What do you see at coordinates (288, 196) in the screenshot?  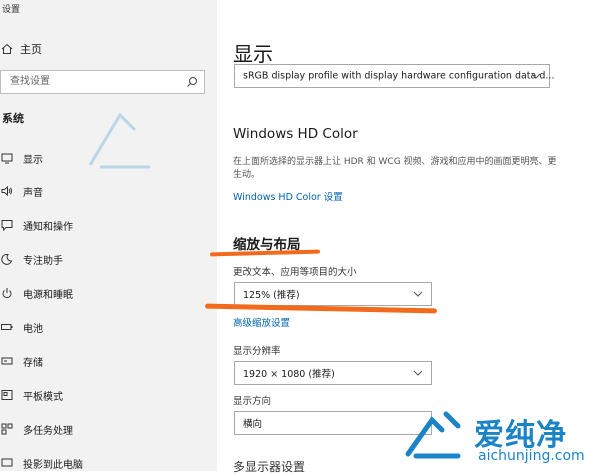 I see `hd-color-settings-link: Windows HD Color 设置` at bounding box center [288, 196].